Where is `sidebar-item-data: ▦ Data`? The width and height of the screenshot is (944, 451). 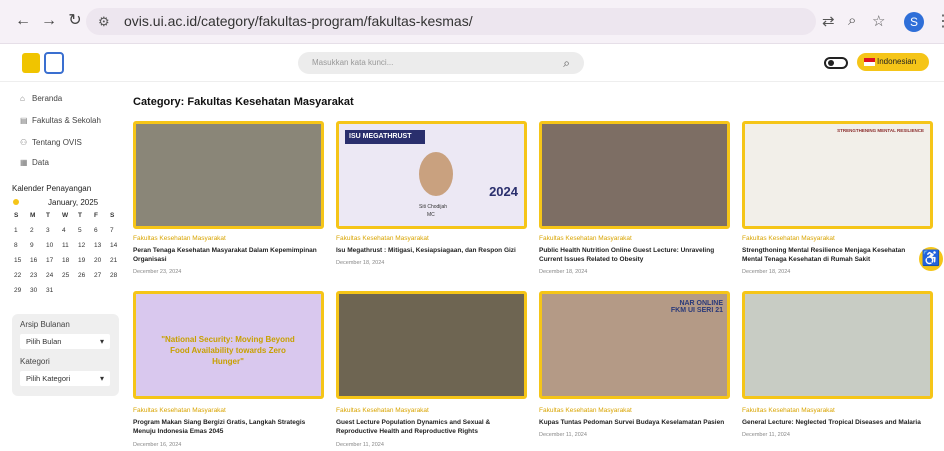 sidebar-item-data: ▦ Data is located at coordinates (34, 162).